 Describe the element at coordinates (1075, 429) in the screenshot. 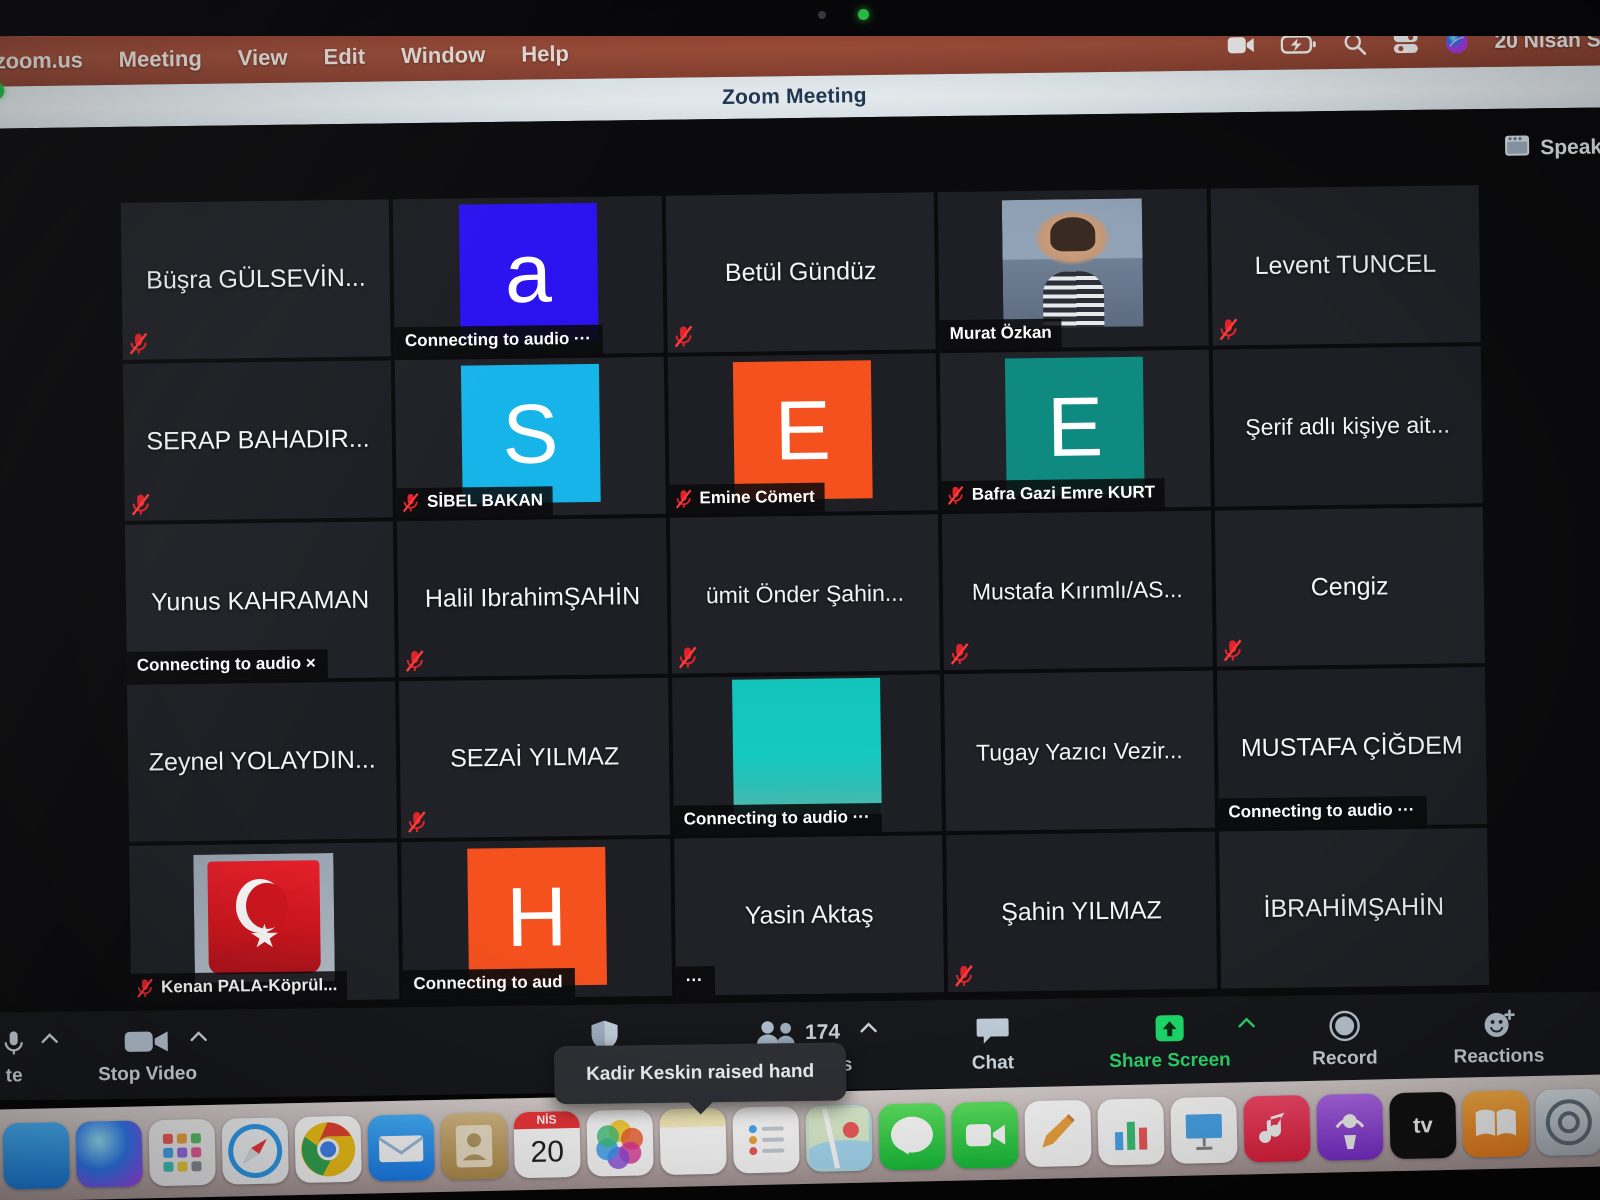

I see `participant-tile: E Bafra Gazi Emre KURT` at that location.